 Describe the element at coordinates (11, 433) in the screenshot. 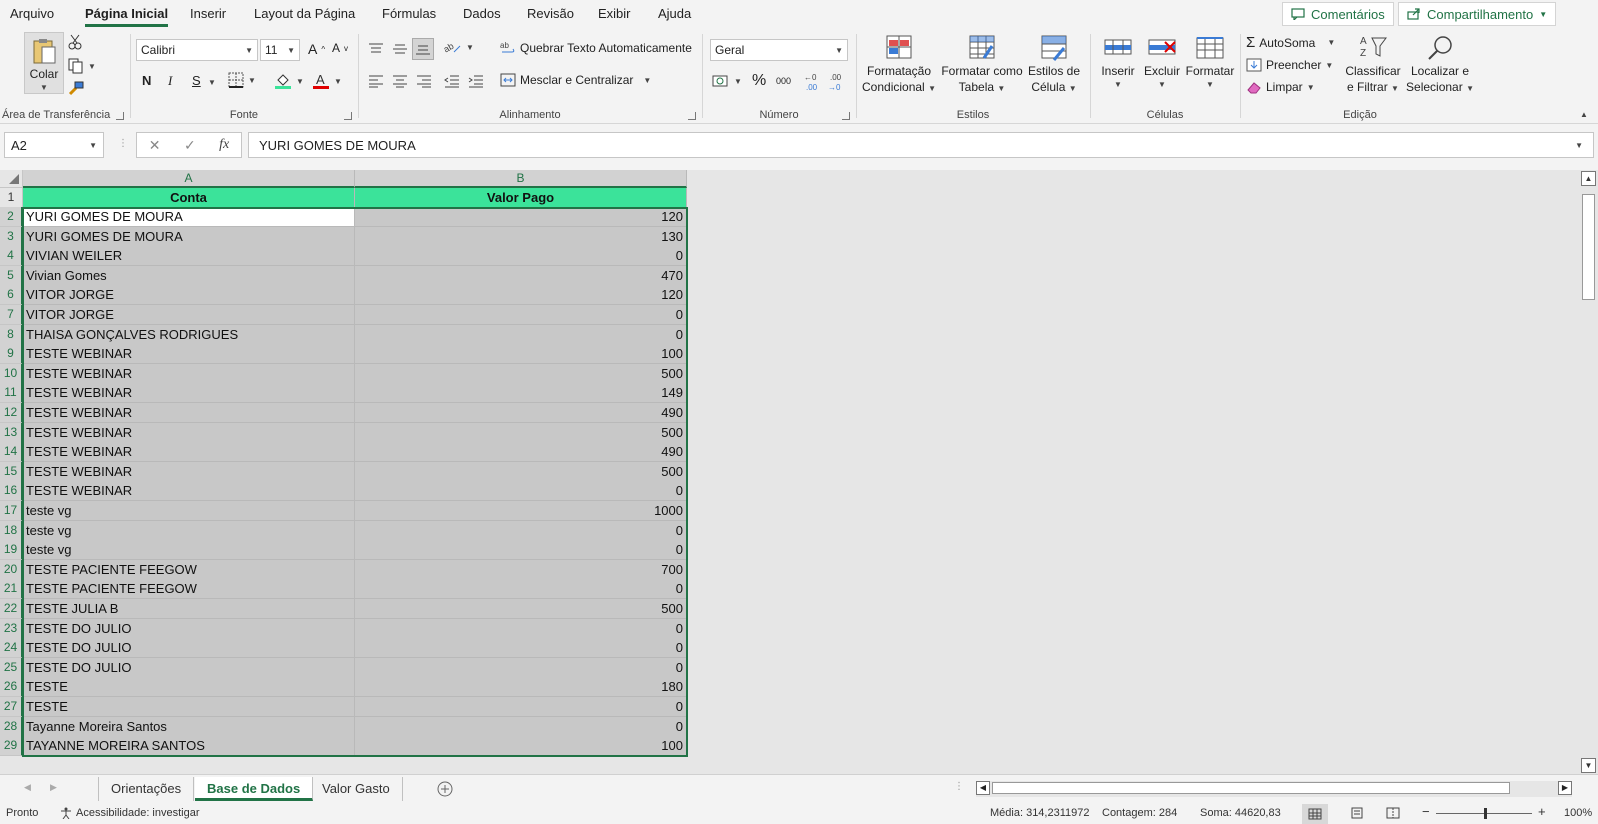

I see `row-header: 13` at that location.